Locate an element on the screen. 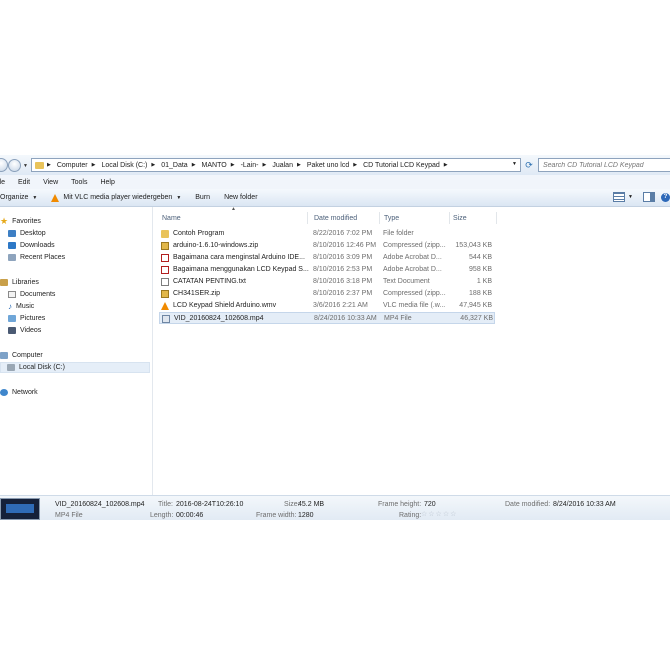 The width and height of the screenshot is (670, 670). nav-music: ♪ Music is located at coordinates (21, 306).